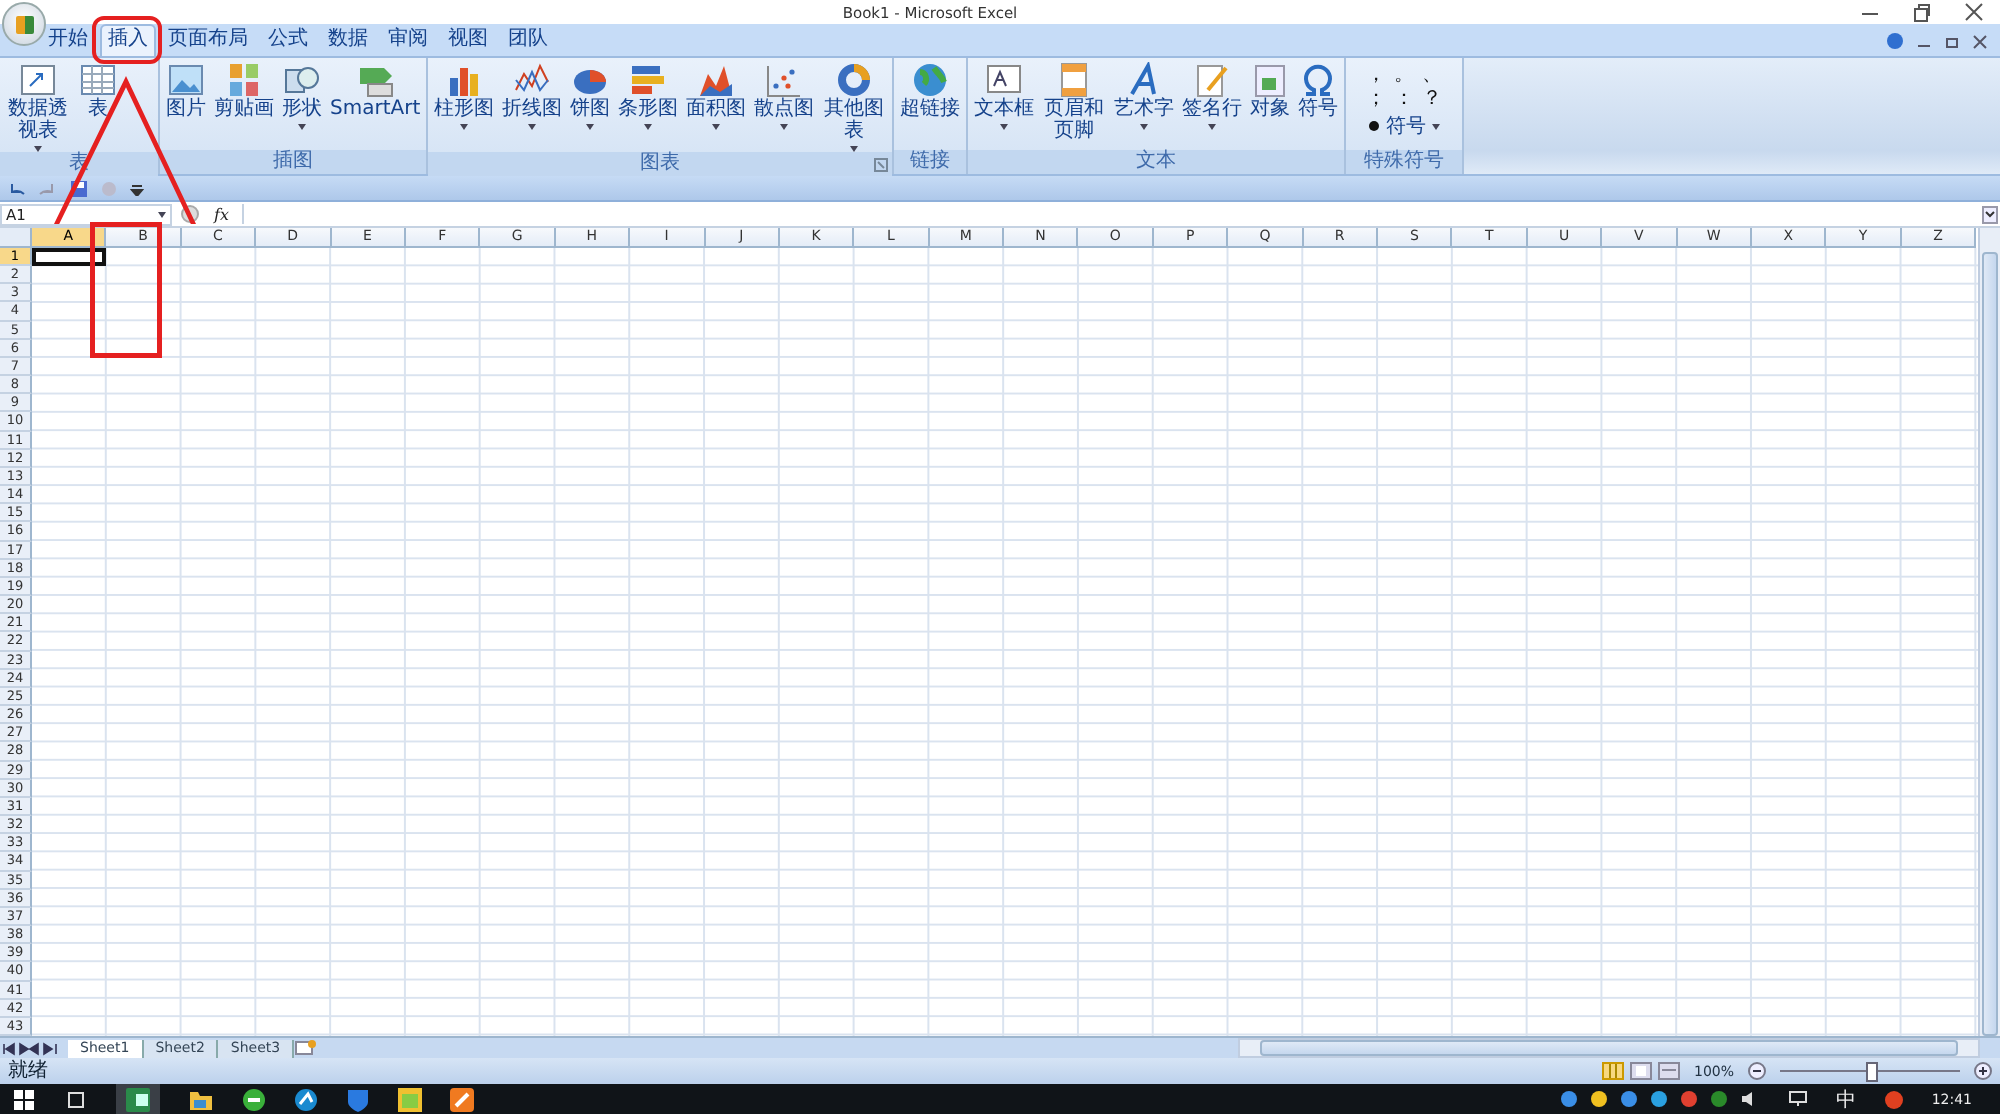  What do you see at coordinates (1990, 214) in the screenshot?
I see `expand-icon` at bounding box center [1990, 214].